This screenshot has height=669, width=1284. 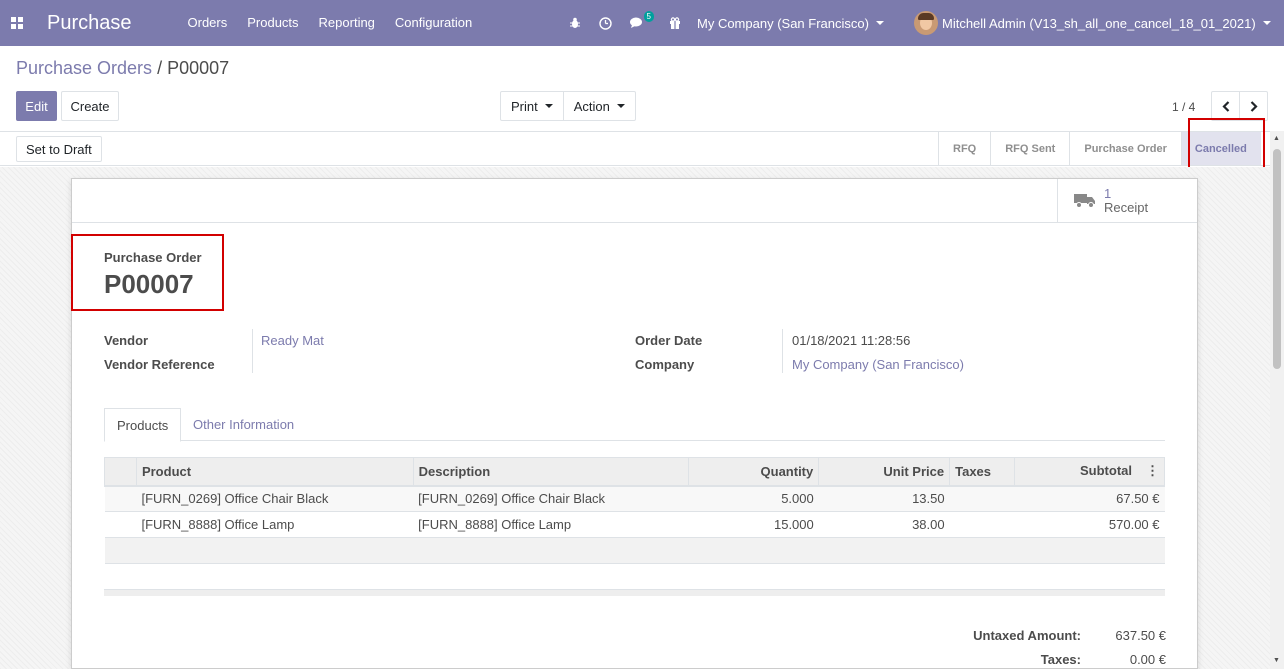 I want to click on receipt-label: Receipt, so click(x=1126, y=207).